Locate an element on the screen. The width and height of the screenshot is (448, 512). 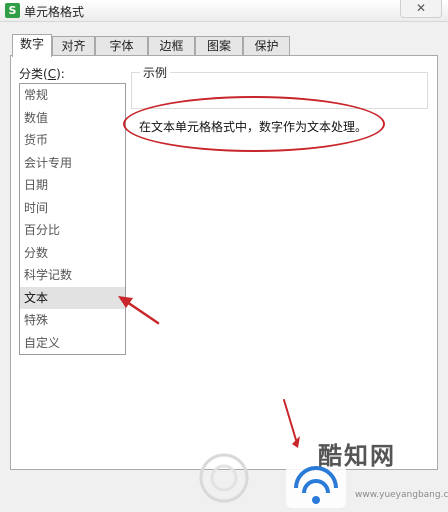
annotation-arrow-2-icon is located at coordinates (291, 423).